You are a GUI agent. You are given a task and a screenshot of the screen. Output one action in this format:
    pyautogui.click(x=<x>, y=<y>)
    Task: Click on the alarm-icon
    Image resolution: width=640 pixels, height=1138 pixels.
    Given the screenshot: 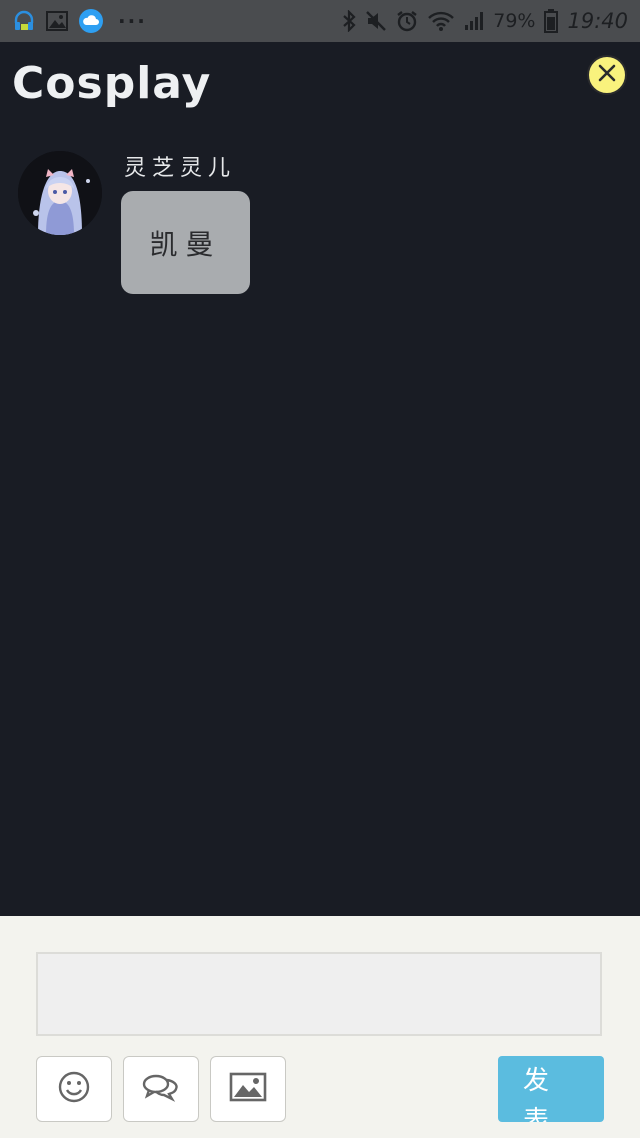 What is the action you would take?
    pyautogui.click(x=407, y=21)
    